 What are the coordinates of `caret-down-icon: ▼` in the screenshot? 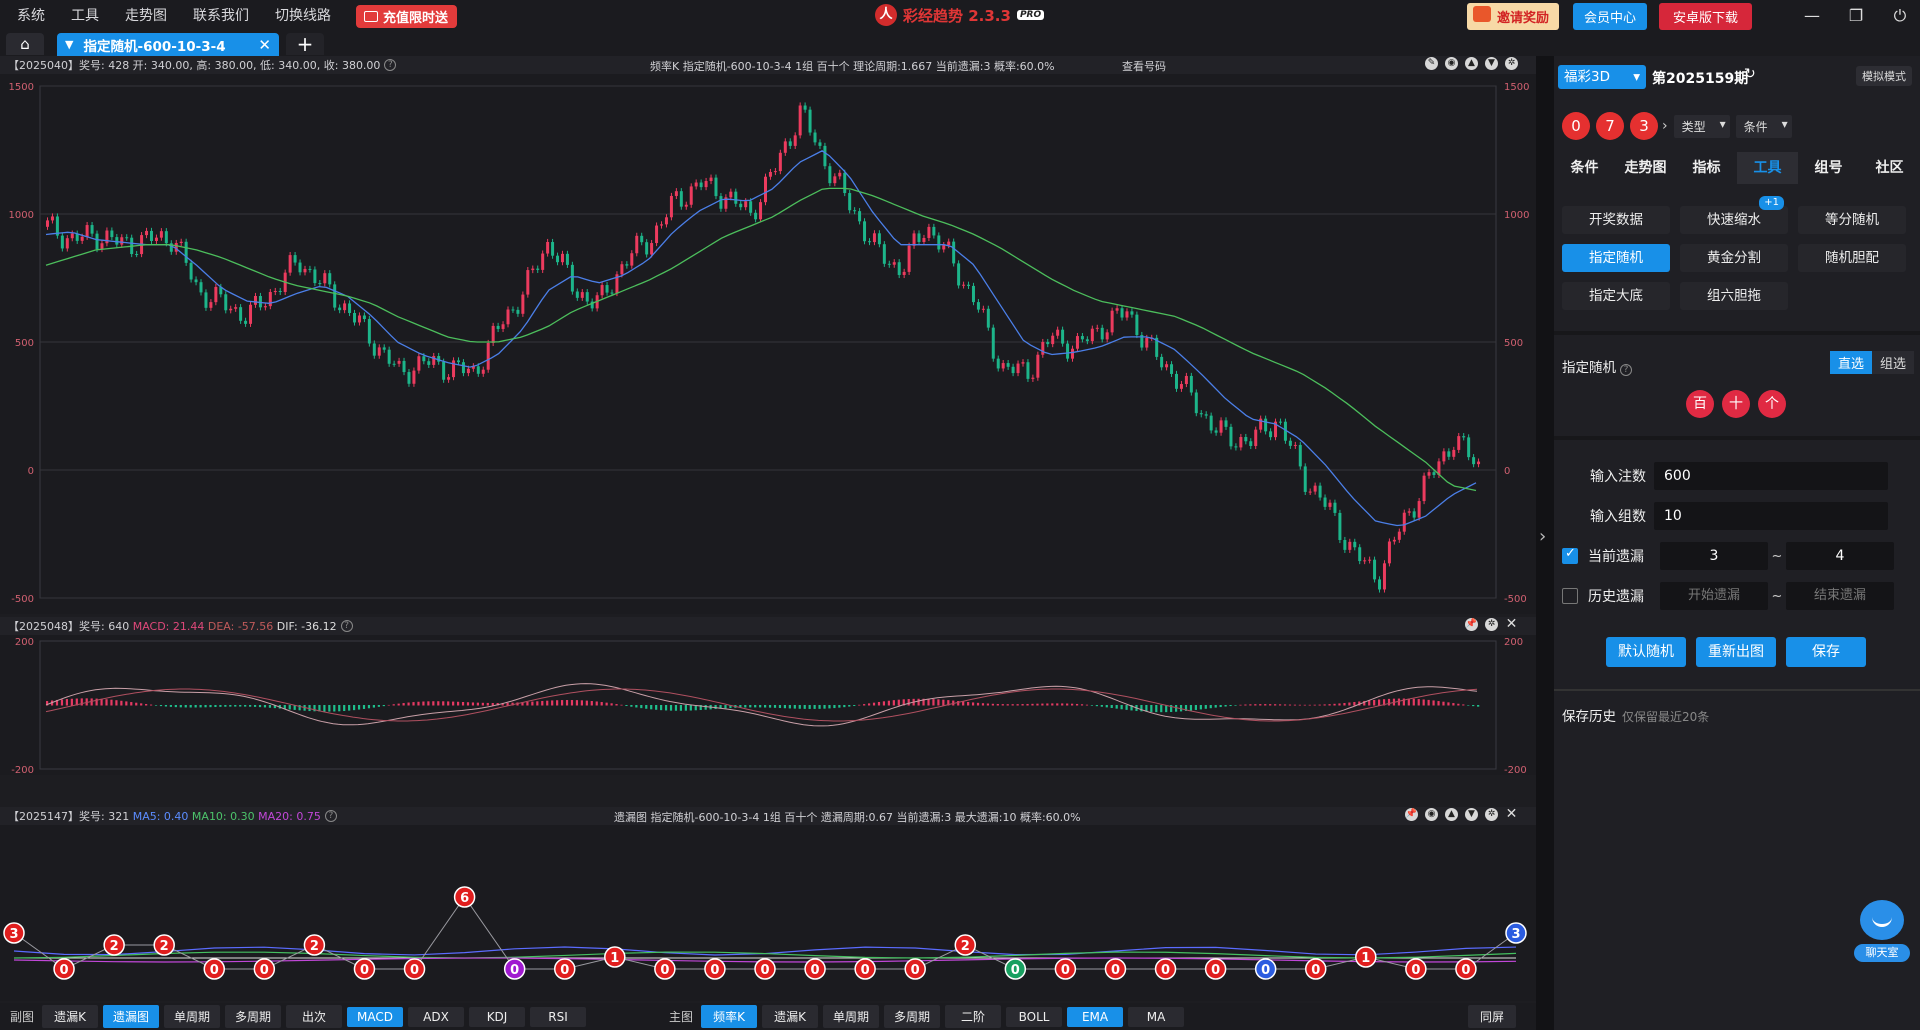 It's located at (69, 44).